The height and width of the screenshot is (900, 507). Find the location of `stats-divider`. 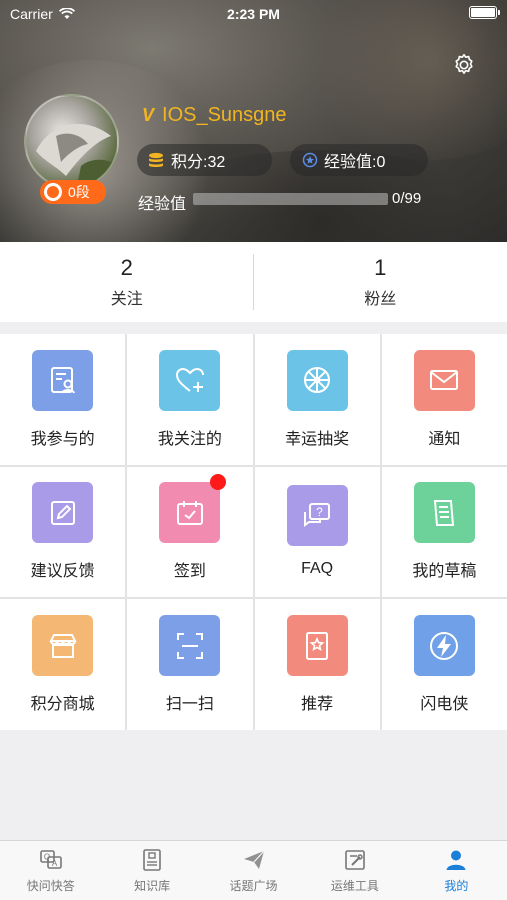

stats-divider is located at coordinates (253, 282).